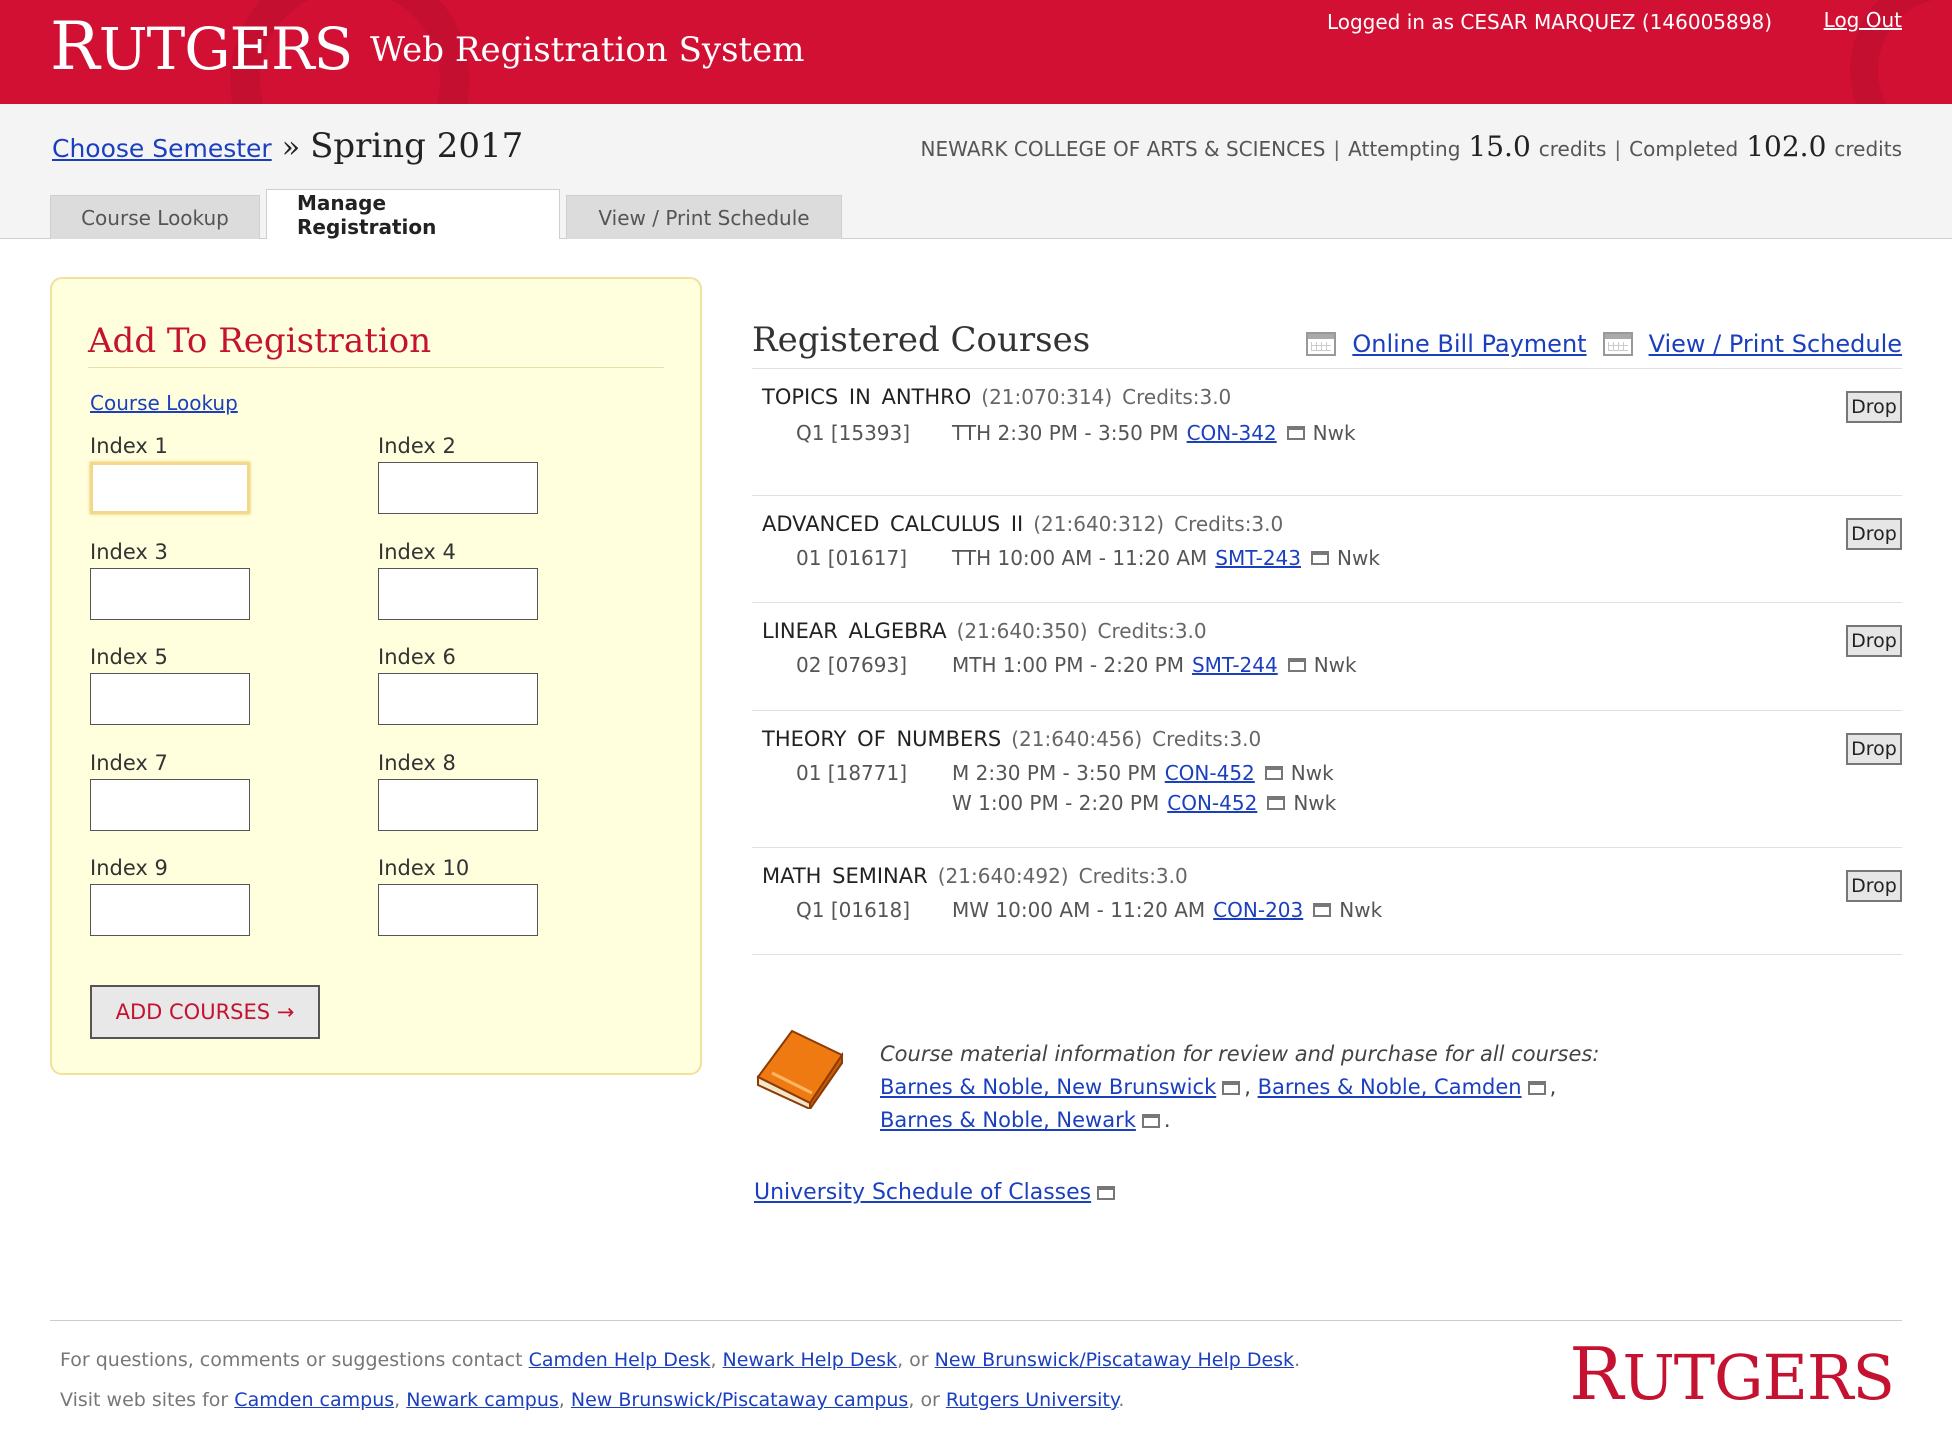 This screenshot has height=1434, width=1952. I want to click on camden-help-link: Camden Help Desk, so click(620, 1360).